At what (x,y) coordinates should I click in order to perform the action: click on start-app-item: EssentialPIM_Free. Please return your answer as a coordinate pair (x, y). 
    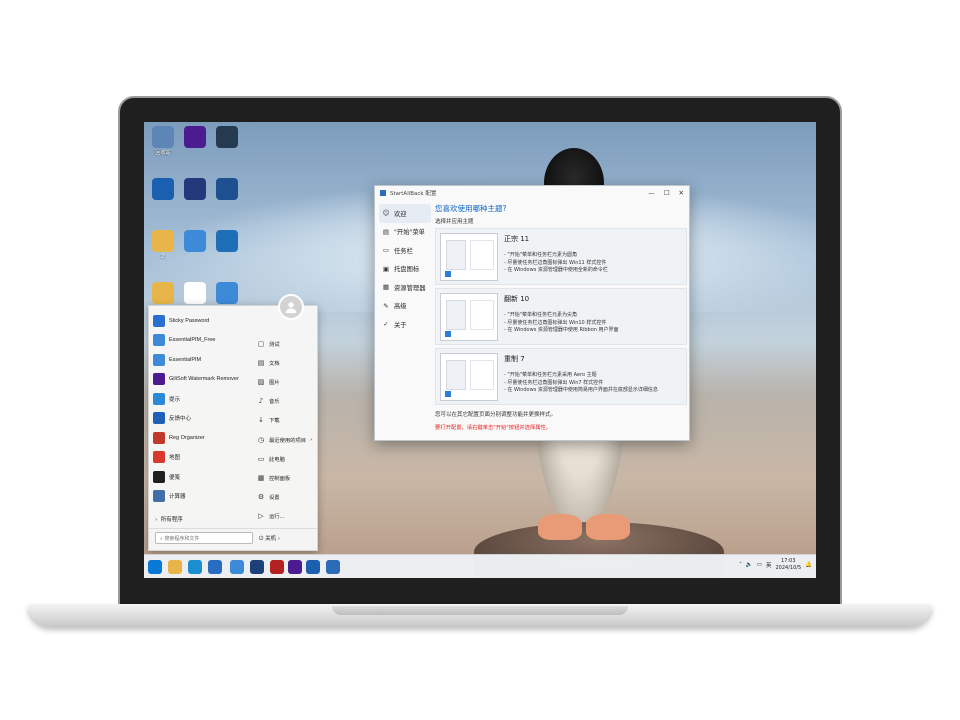
    Looking at the image, I should click on (203, 341).